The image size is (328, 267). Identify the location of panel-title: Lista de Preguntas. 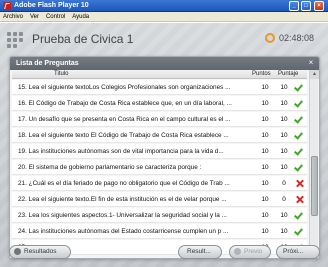
(164, 63).